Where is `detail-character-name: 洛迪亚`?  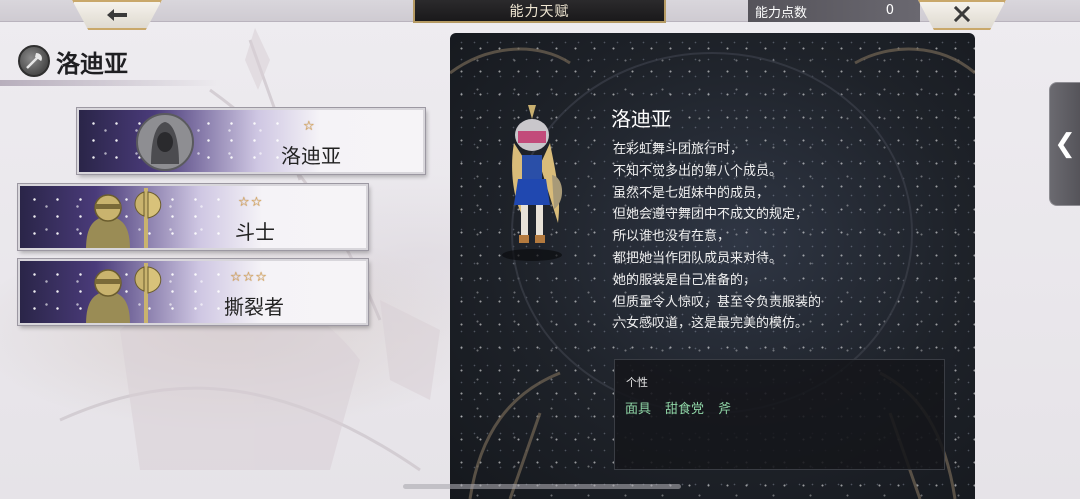
detail-character-name: 洛迪亚 is located at coordinates (641, 119).